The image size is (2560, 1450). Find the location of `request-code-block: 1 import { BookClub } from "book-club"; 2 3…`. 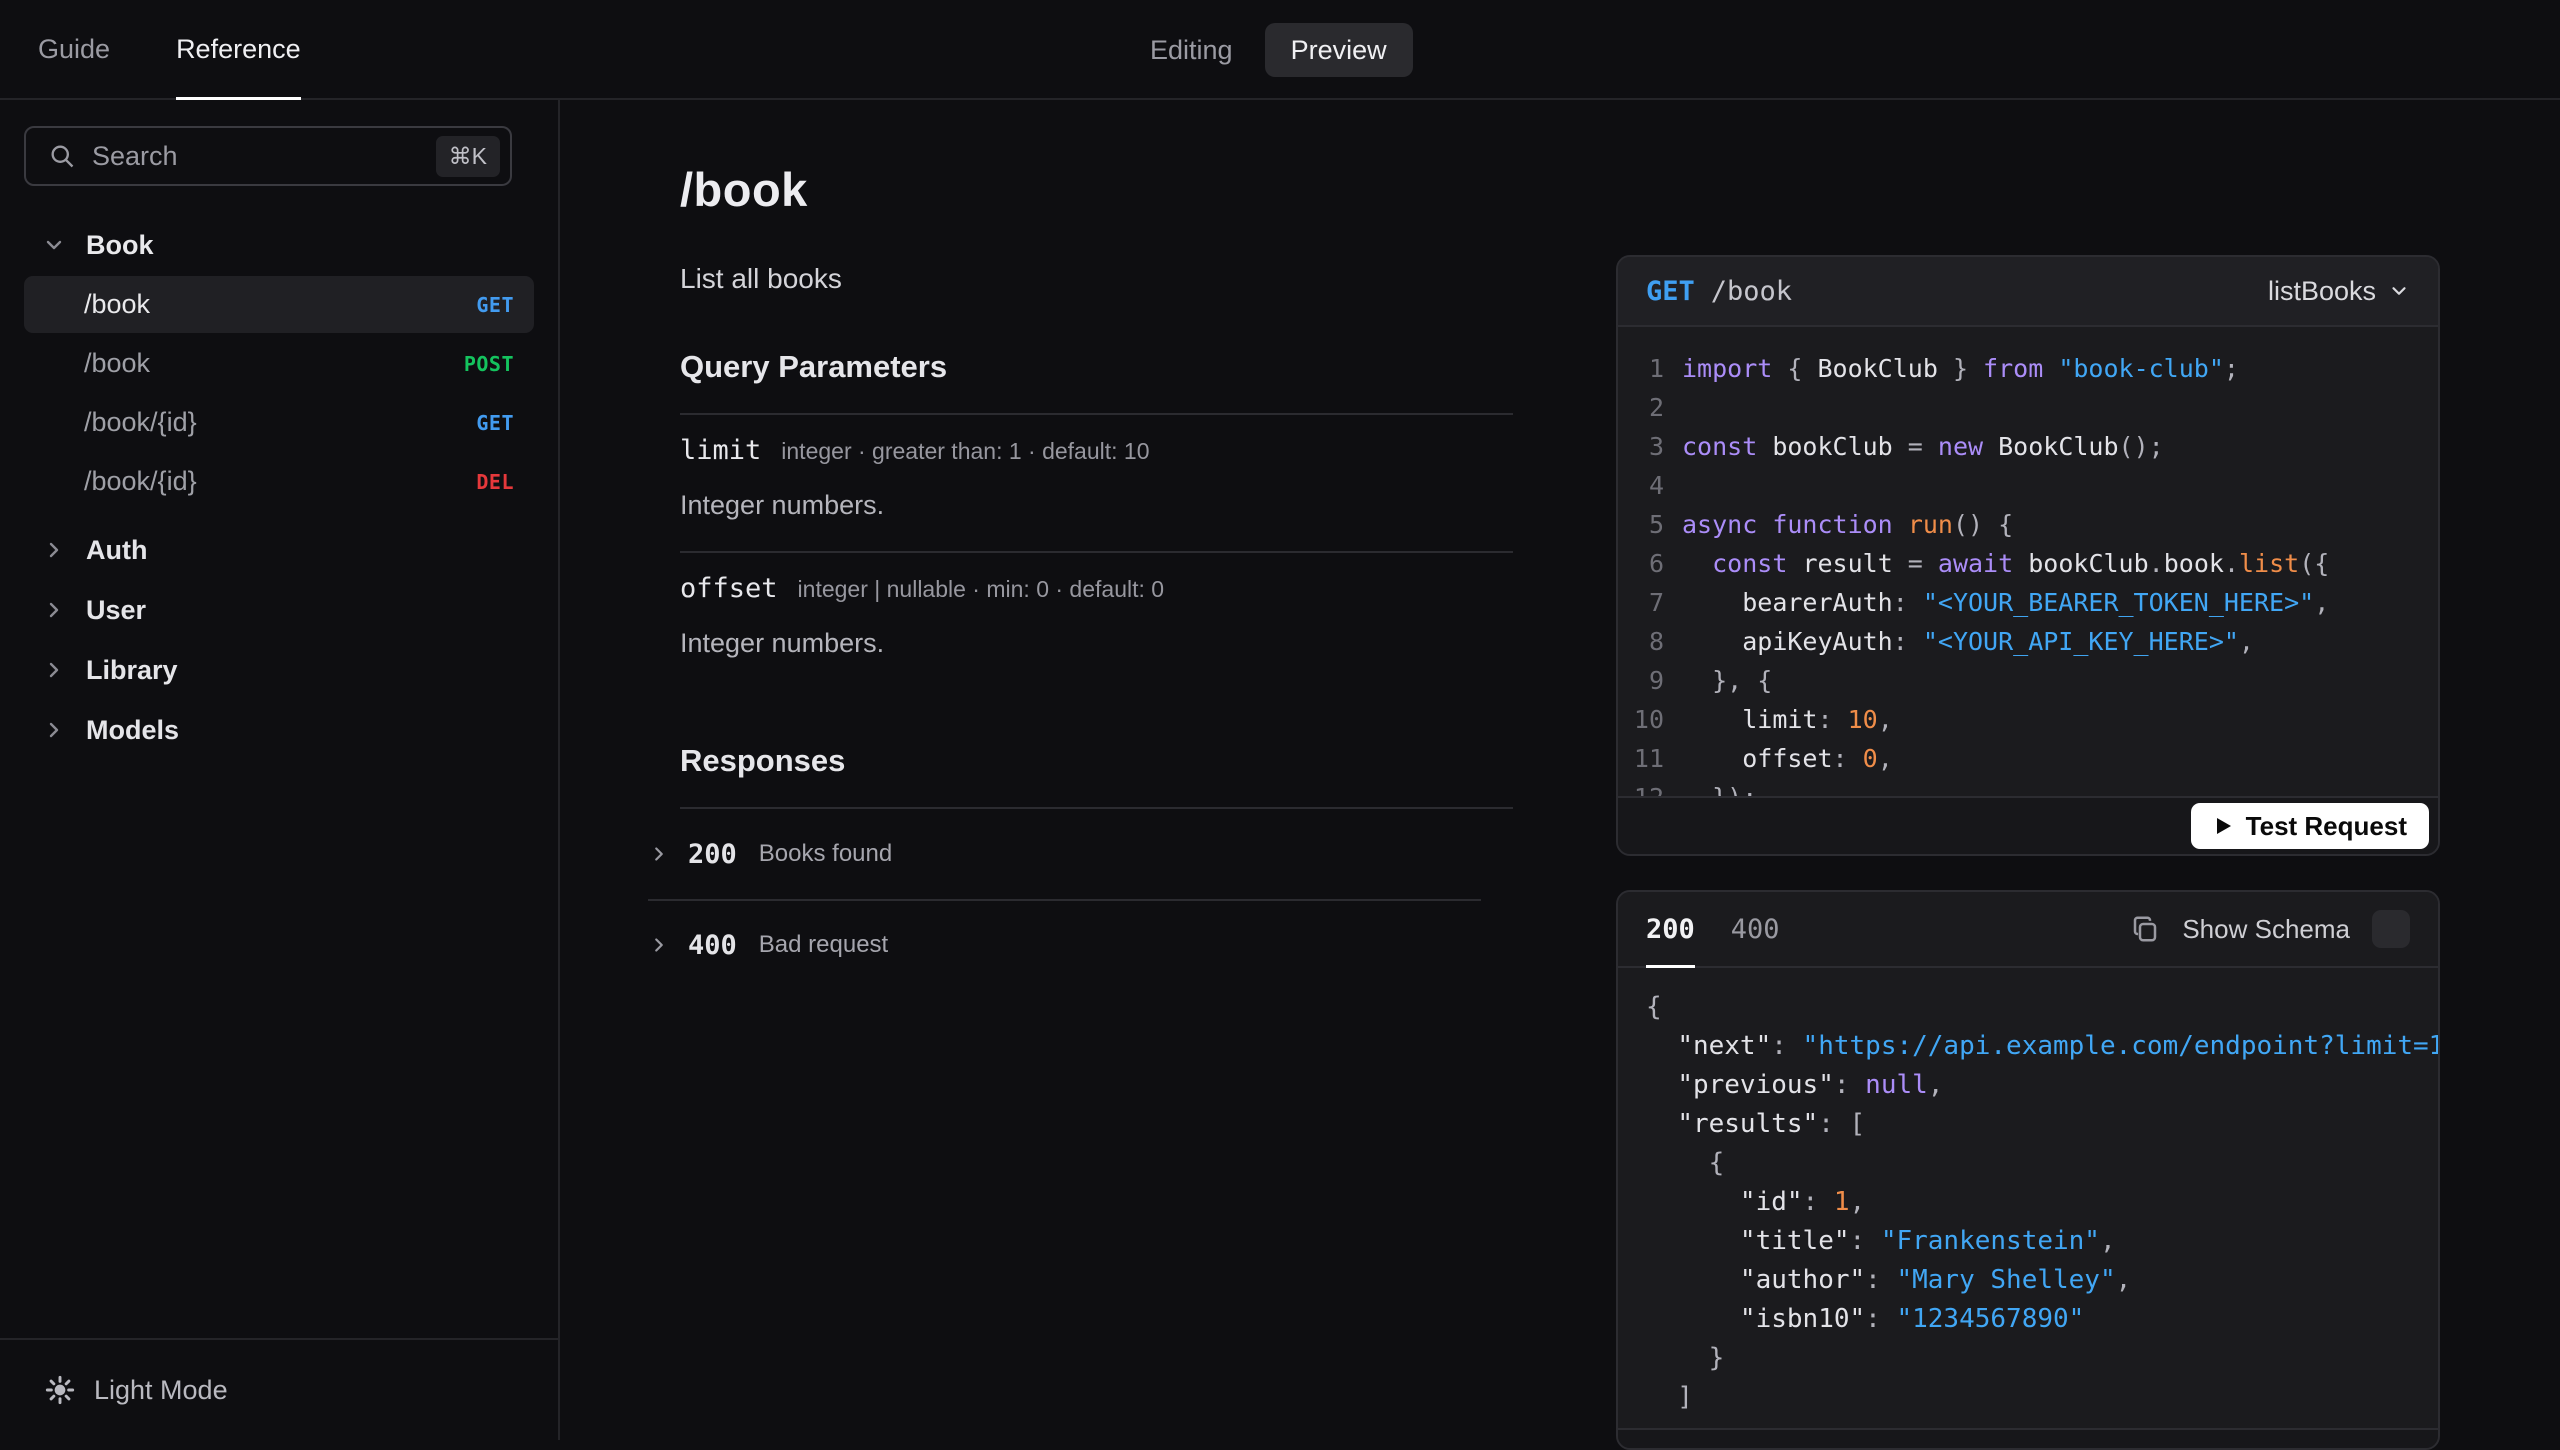

request-code-block: 1 import { BookClub } from "book-club"; 2 3… is located at coordinates (2028, 562).